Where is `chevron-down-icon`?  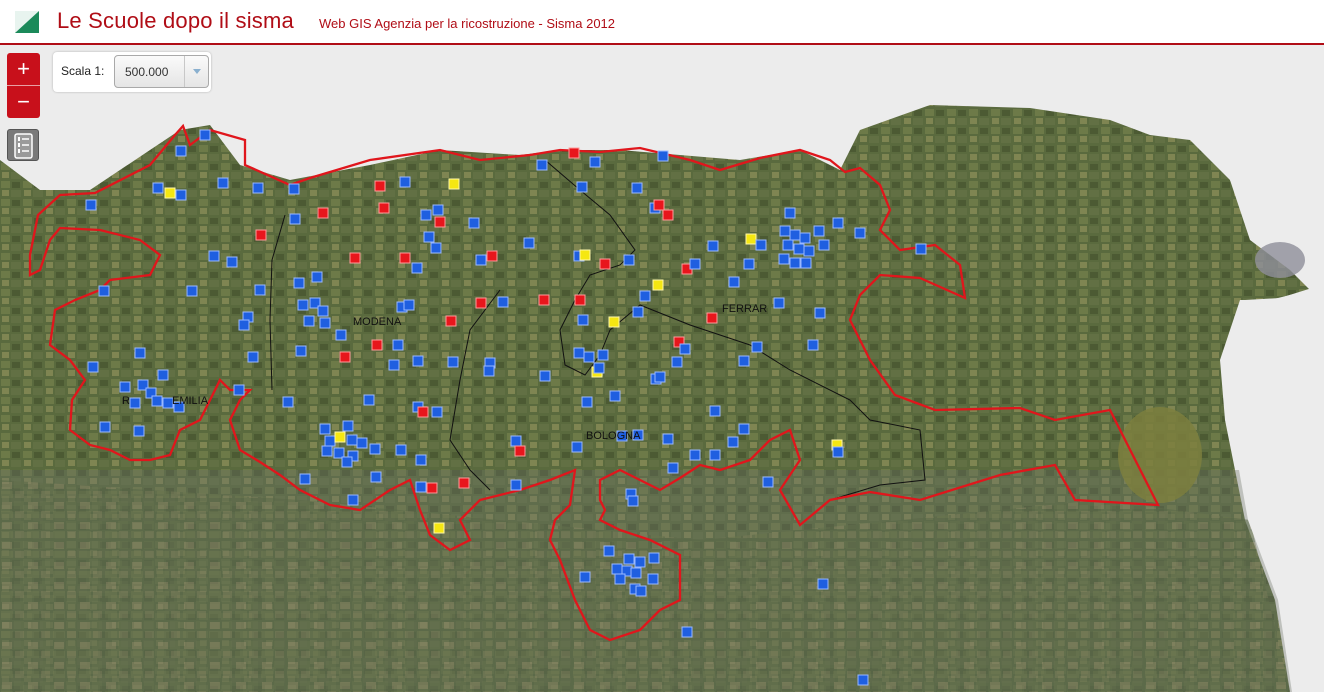
chevron-down-icon is located at coordinates (196, 71).